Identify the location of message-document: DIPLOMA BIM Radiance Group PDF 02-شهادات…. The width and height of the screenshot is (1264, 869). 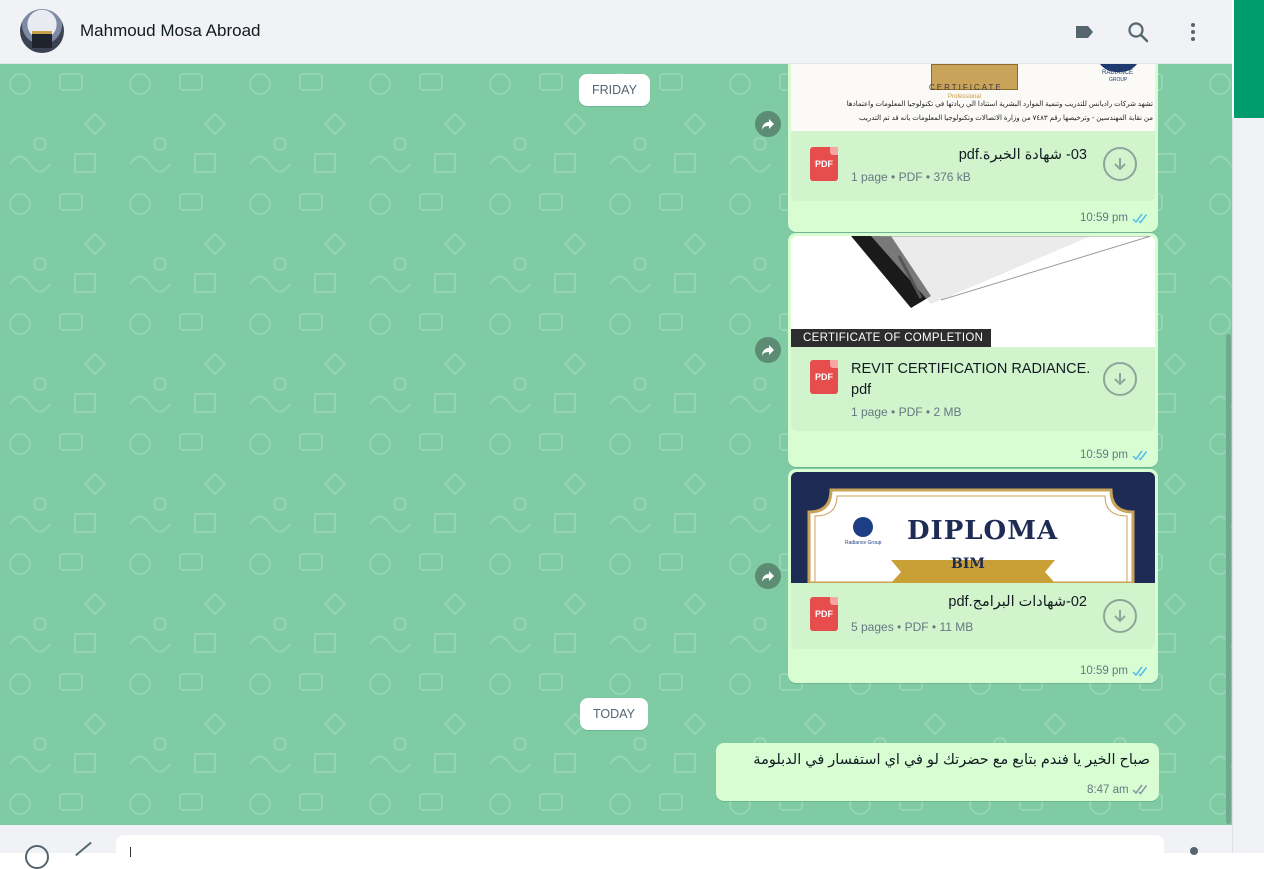
(973, 576).